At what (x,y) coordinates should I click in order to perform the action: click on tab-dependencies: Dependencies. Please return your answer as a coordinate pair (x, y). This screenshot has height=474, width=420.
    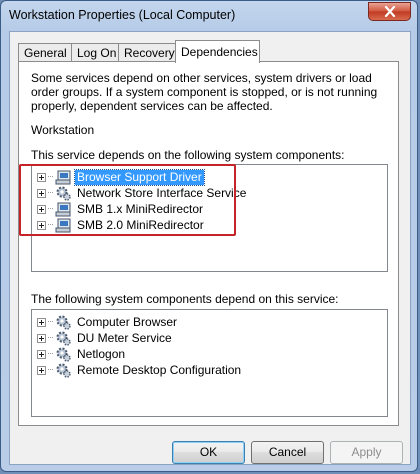
    Looking at the image, I should click on (217, 51).